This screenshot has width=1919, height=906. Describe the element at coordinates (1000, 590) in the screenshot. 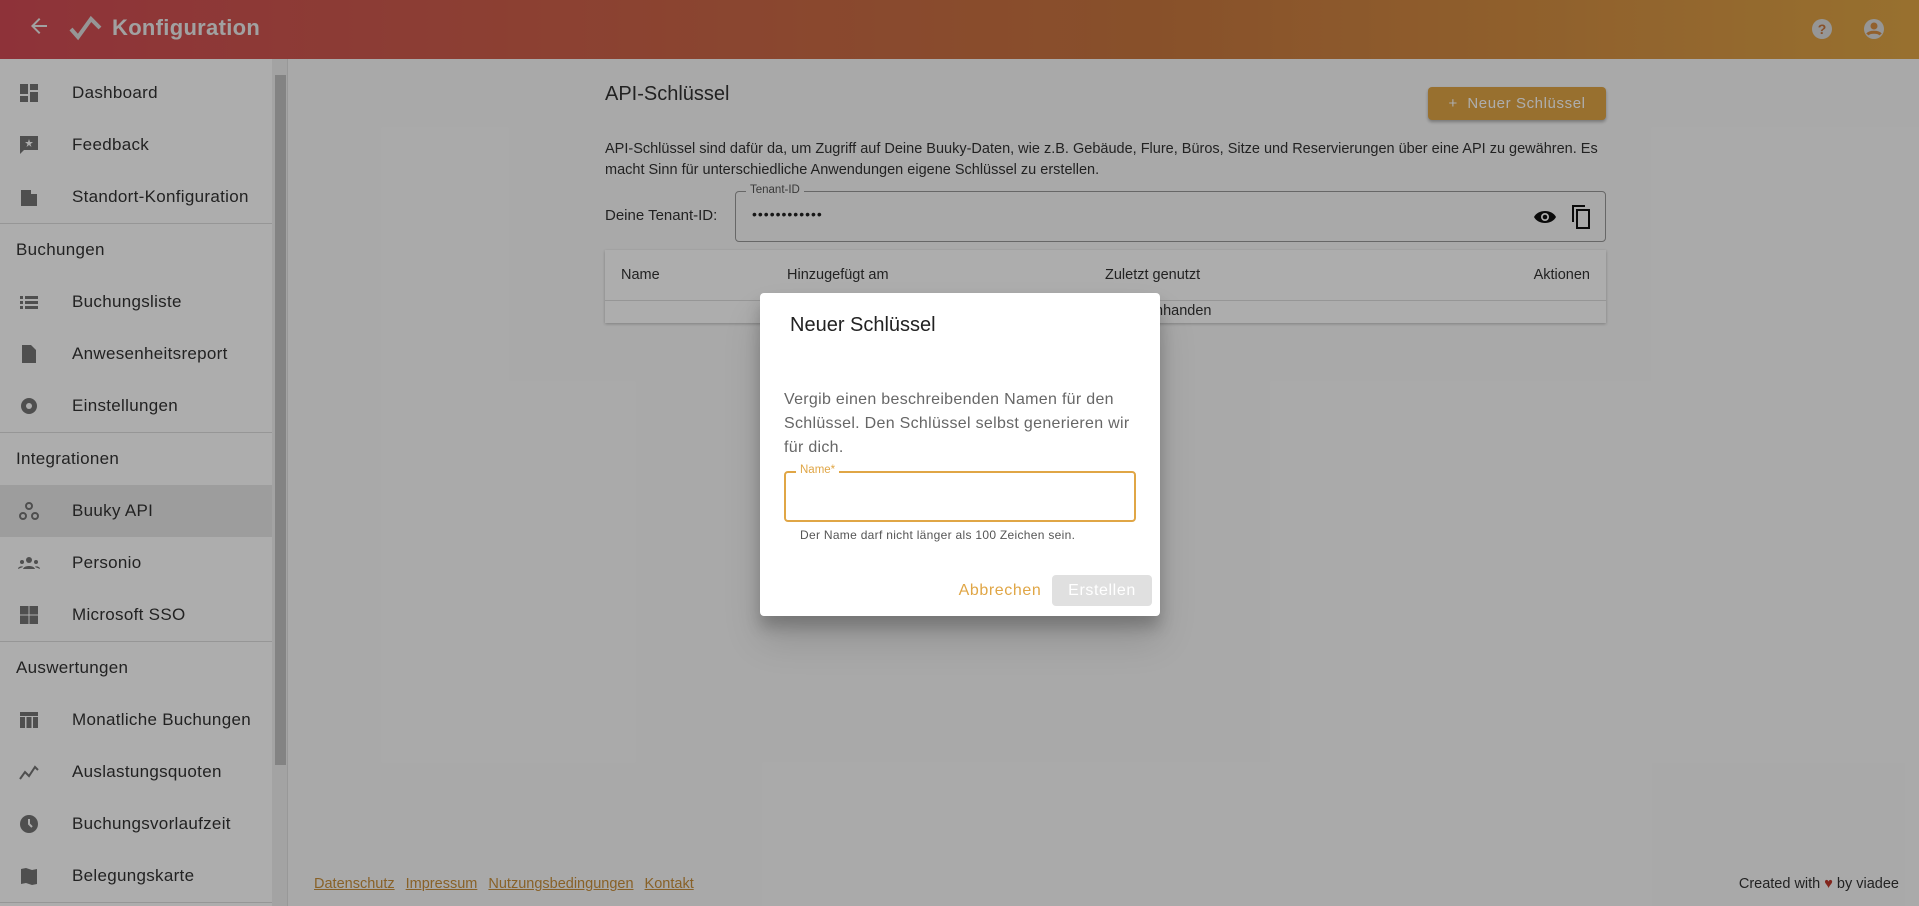

I see `cancel-button: Abbrechen` at that location.